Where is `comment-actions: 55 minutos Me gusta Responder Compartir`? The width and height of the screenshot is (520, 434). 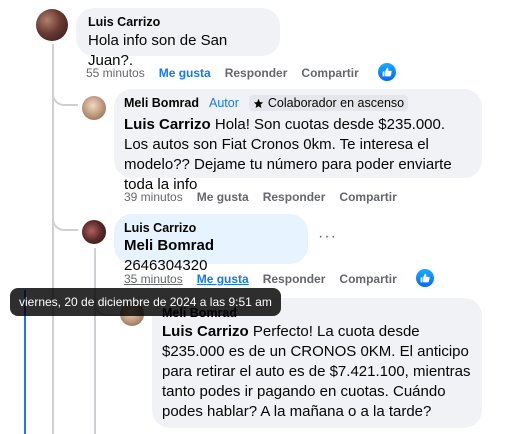 comment-actions: 55 minutos Me gusta Responder Compartir is located at coordinates (222, 73).